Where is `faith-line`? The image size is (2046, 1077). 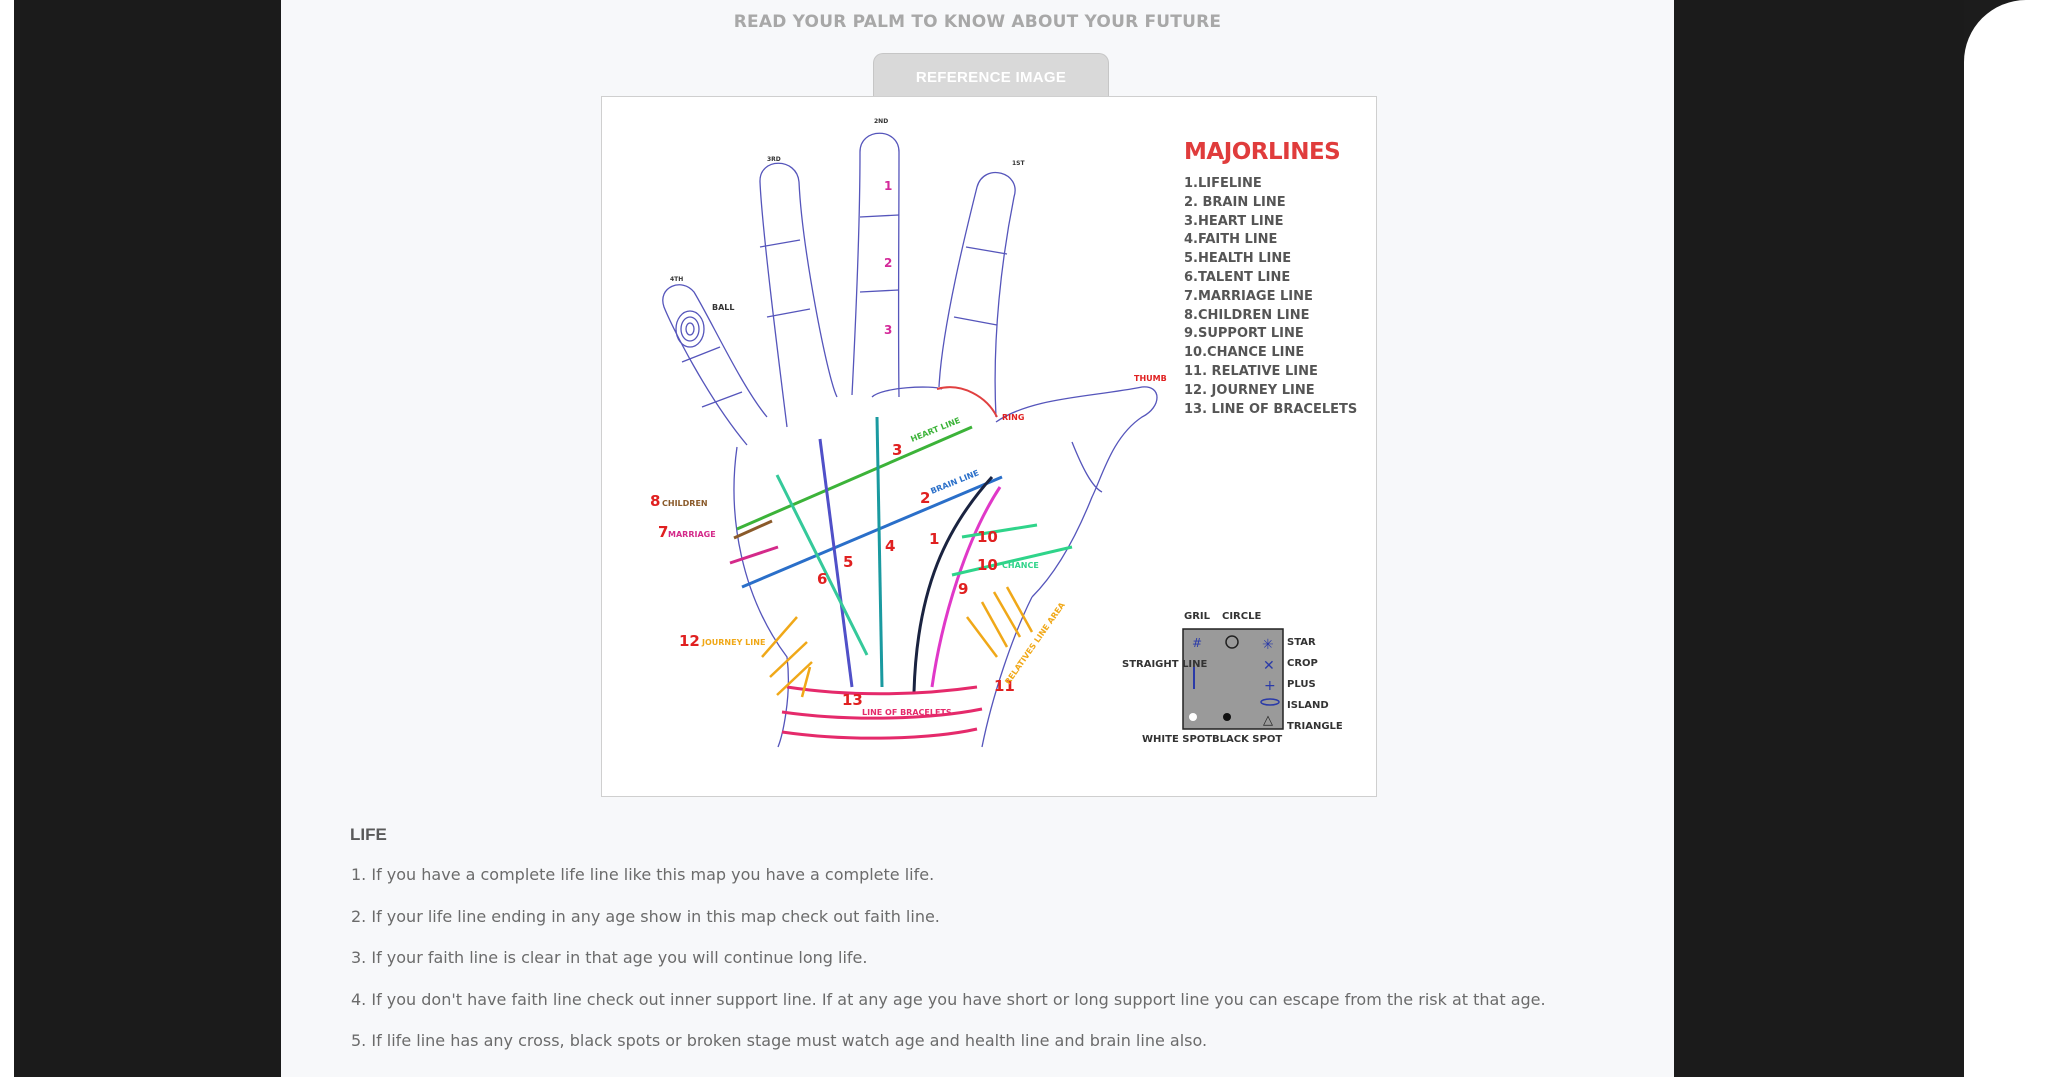
faith-line is located at coordinates (879, 552).